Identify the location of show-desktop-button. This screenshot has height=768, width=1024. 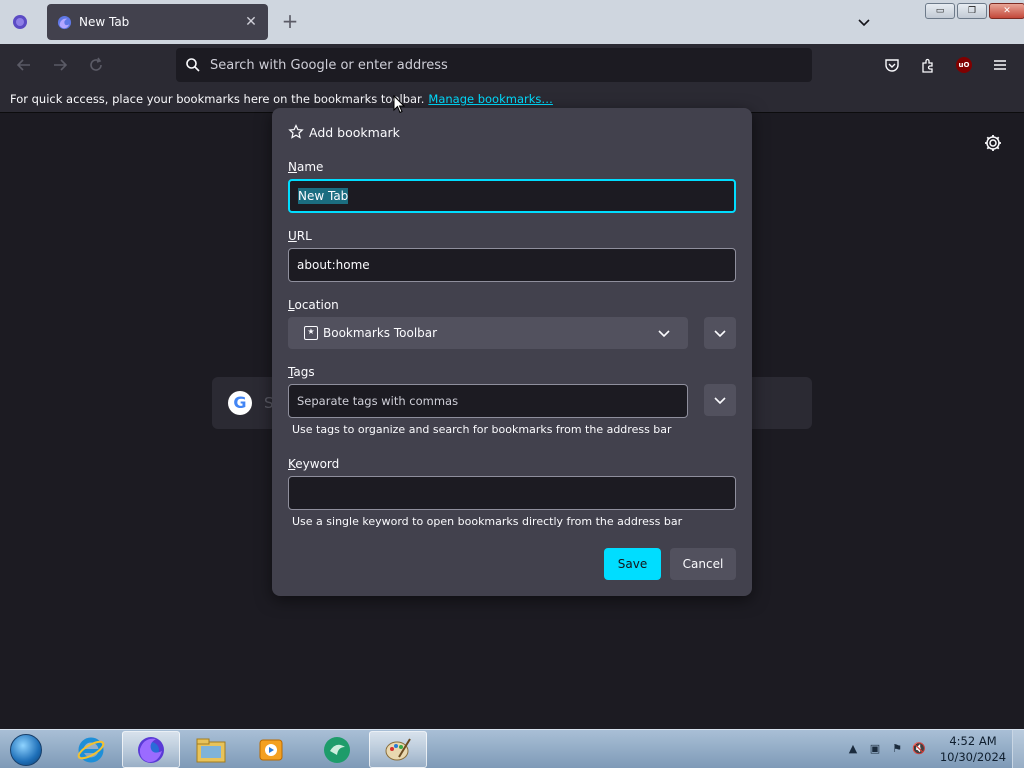
(1018, 749).